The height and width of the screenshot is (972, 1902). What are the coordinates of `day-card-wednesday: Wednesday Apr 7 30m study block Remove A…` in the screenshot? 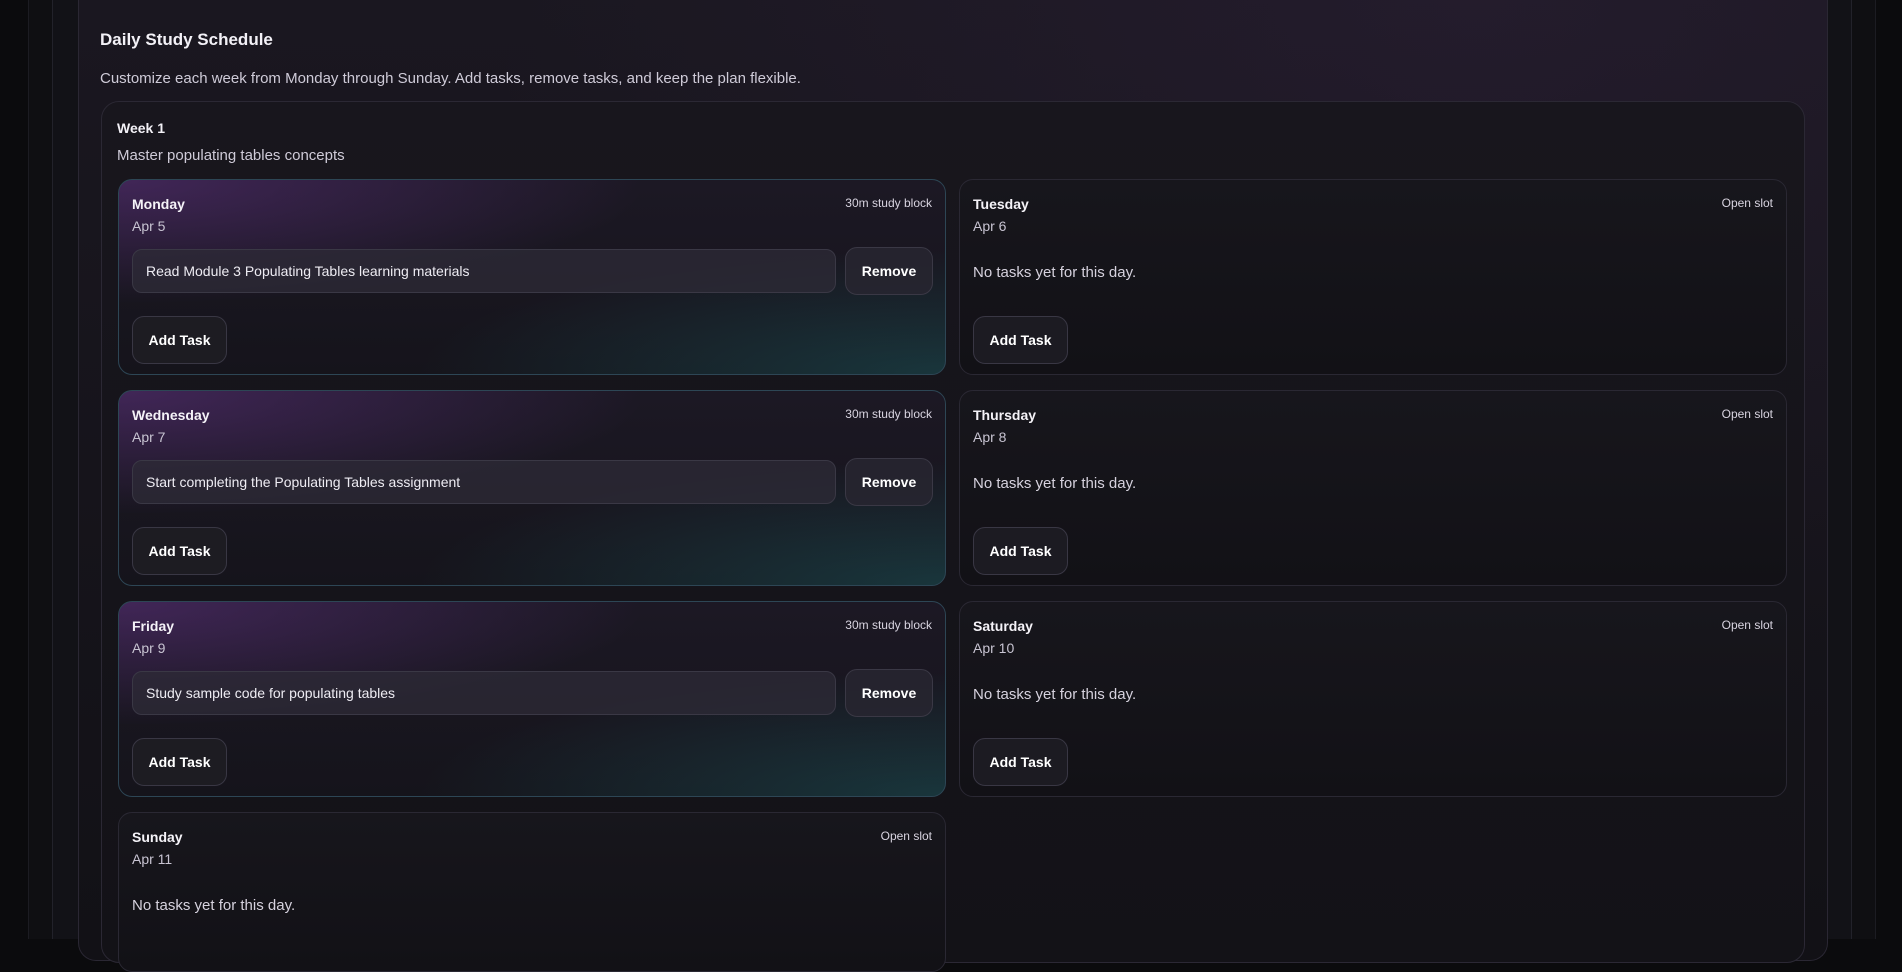 It's located at (532, 488).